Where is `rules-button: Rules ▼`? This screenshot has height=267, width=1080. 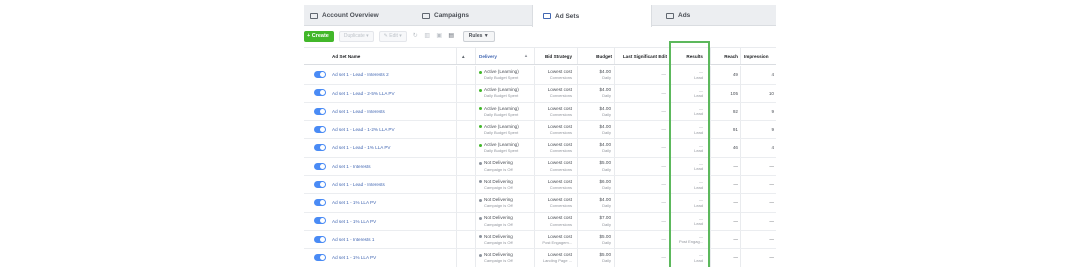 rules-button: Rules ▼ is located at coordinates (478, 36).